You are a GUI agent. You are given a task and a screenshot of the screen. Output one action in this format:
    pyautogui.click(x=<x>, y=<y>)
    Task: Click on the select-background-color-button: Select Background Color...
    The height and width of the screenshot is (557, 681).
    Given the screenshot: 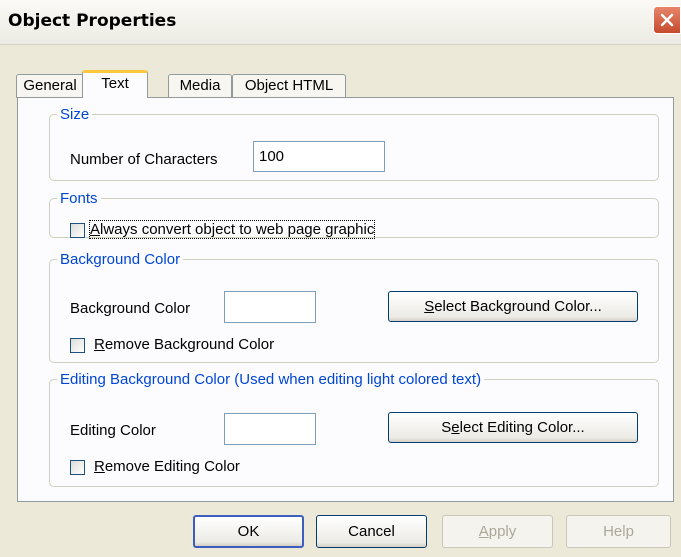 What is the action you would take?
    pyautogui.click(x=513, y=306)
    